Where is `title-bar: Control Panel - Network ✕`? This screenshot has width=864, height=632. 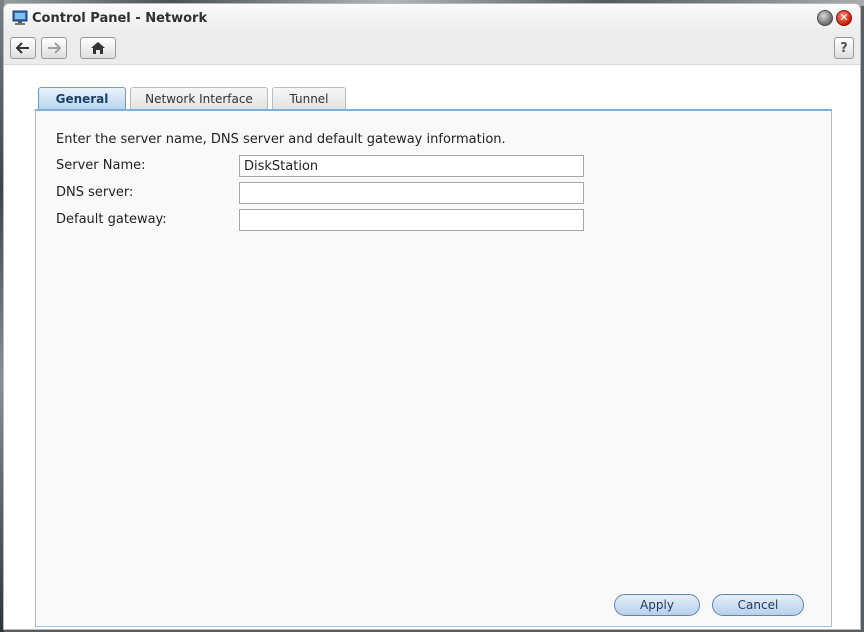 title-bar: Control Panel - Network ✕ is located at coordinates (432, 19).